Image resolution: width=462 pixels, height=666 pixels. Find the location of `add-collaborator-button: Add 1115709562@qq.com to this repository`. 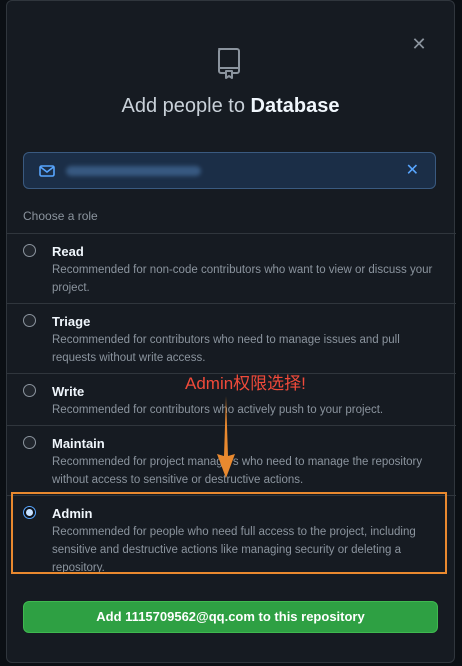

add-collaborator-button: Add 1115709562@qq.com to this repository is located at coordinates (230, 617).